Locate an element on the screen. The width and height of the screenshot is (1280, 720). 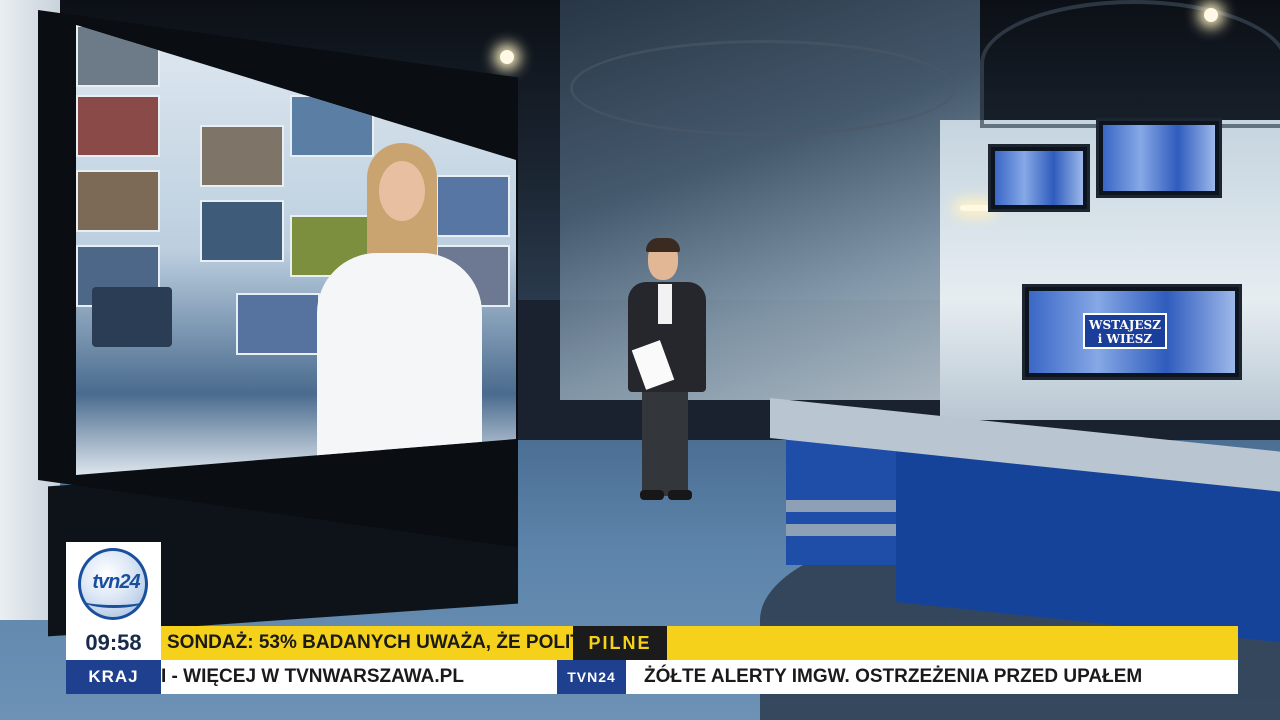
crawl-source-tag: TVN24 is located at coordinates (591, 677).